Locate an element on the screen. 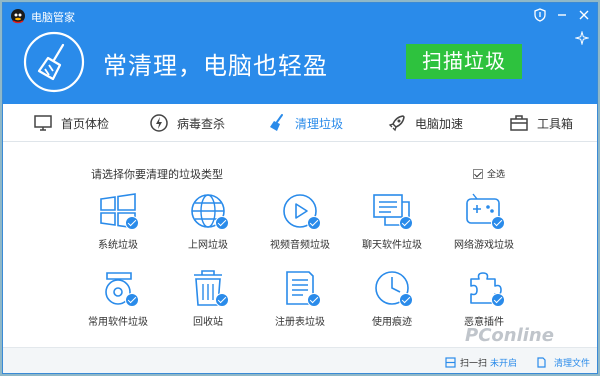  tab-speed-up: 电脑加速 is located at coordinates (425, 123).